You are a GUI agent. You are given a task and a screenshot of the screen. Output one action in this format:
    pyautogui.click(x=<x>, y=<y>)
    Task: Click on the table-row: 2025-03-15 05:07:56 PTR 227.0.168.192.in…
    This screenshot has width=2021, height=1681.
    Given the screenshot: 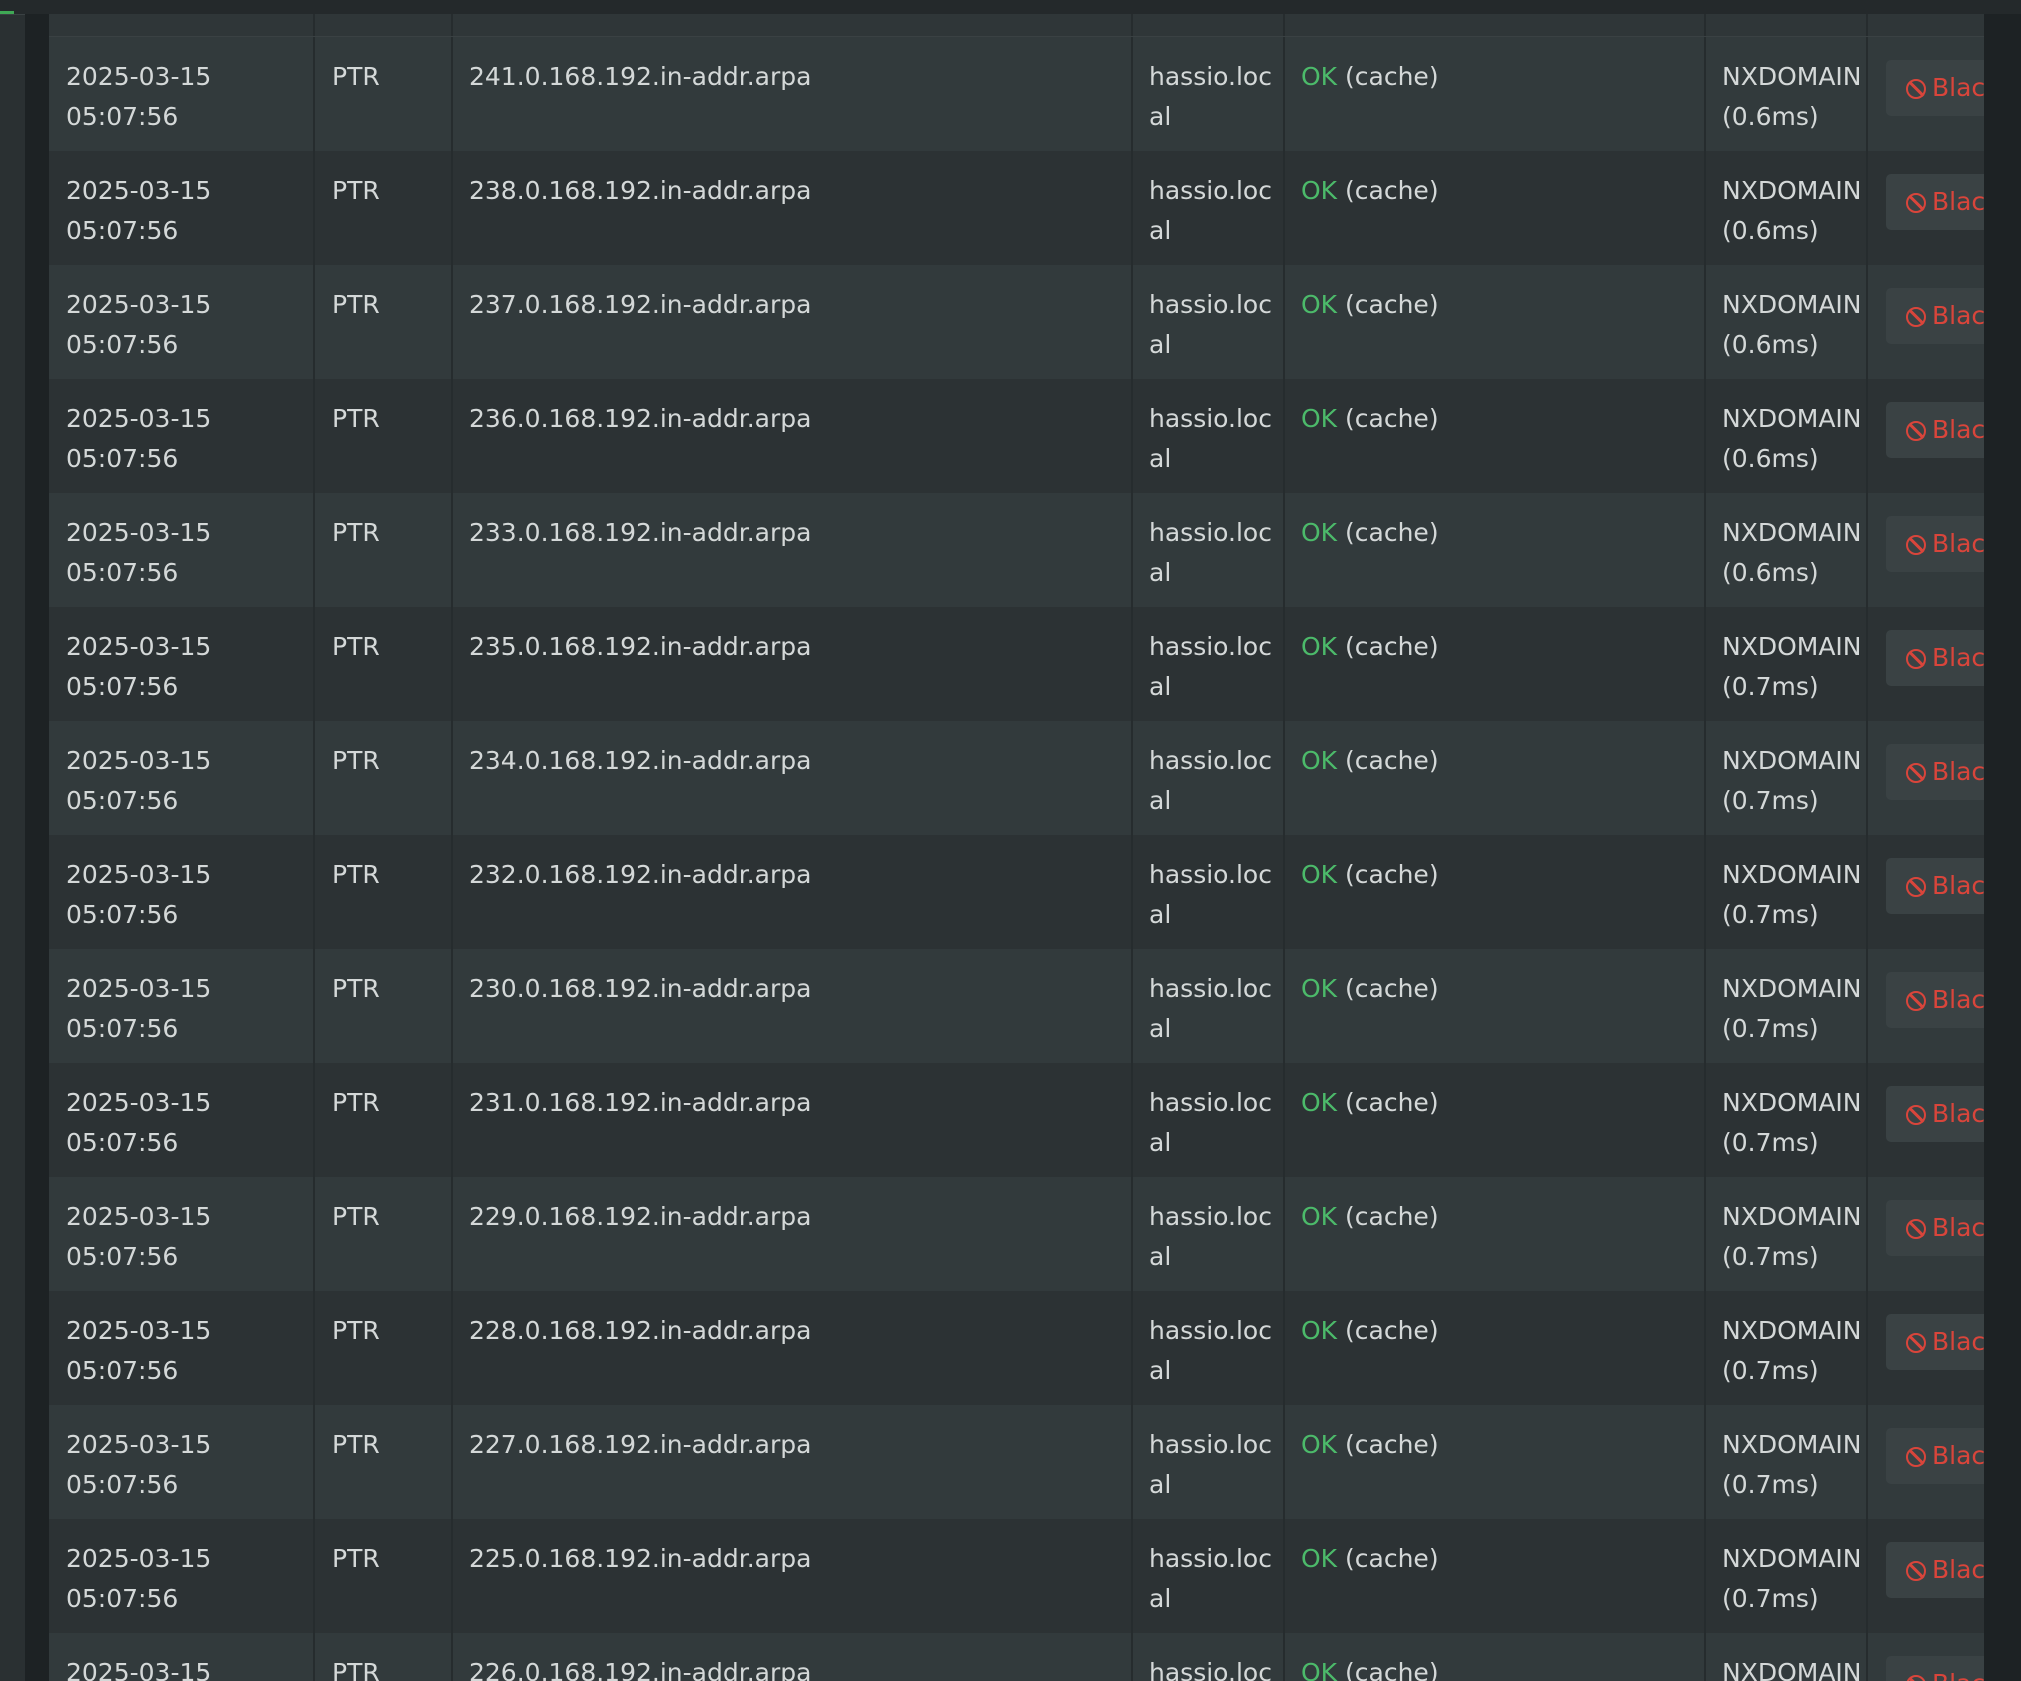 What is the action you would take?
    pyautogui.click(x=1016, y=1462)
    